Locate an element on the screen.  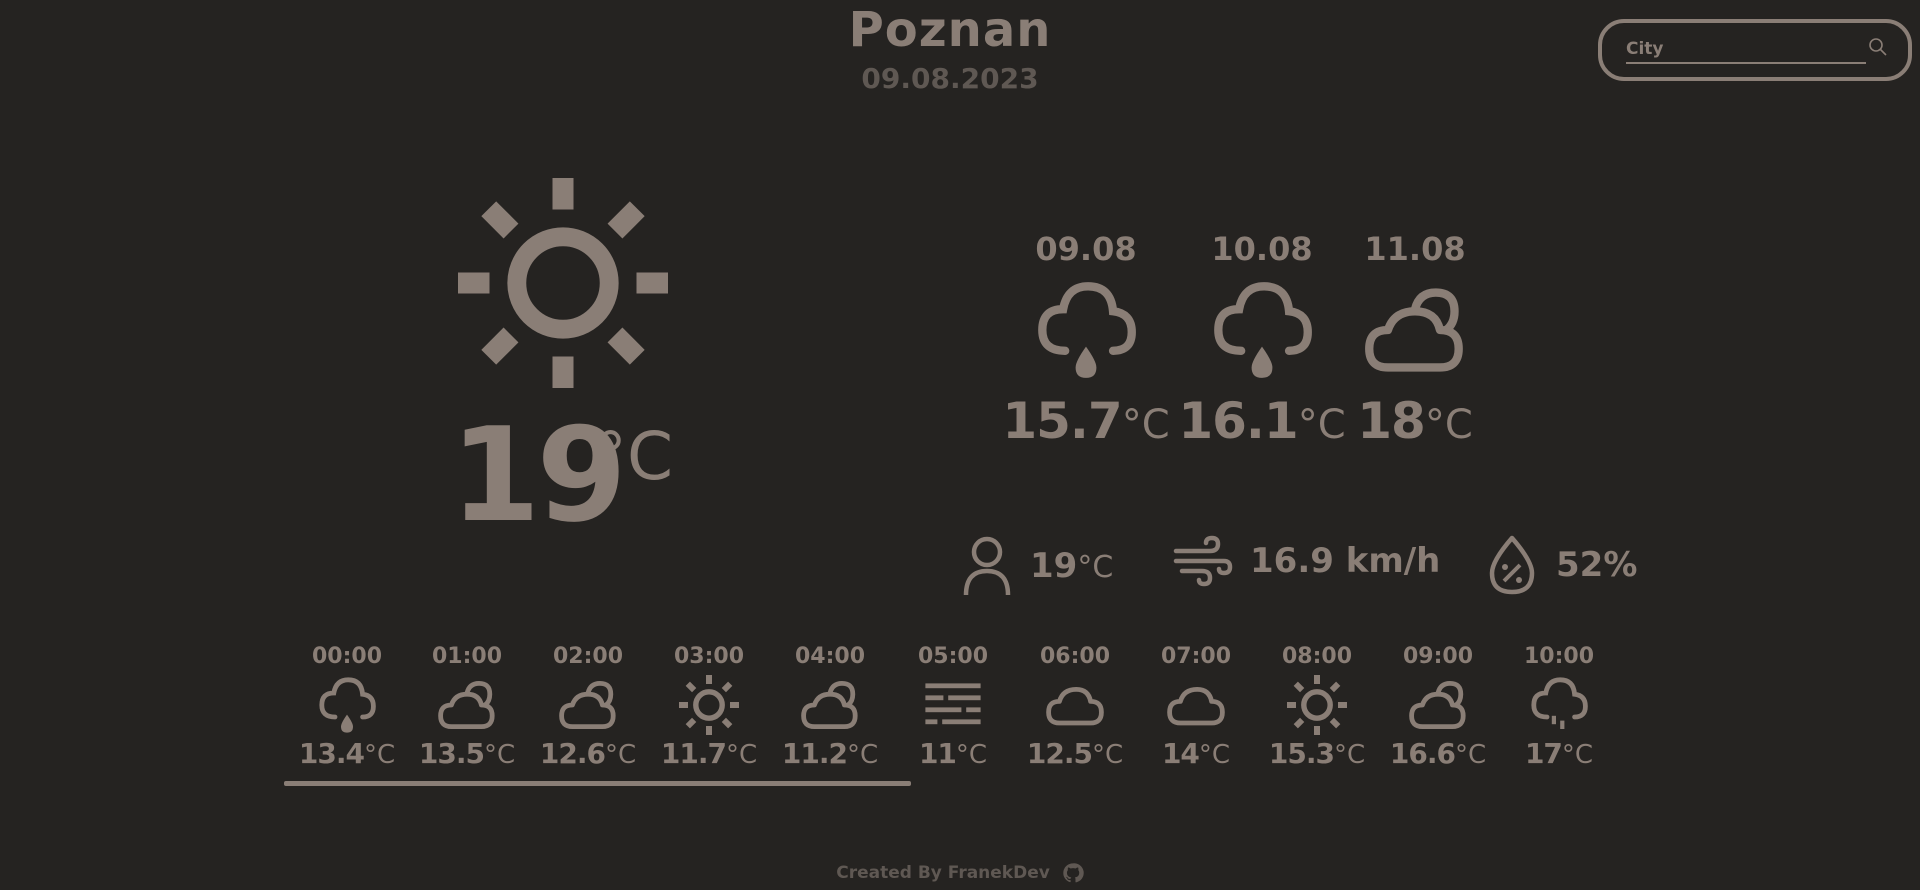
humidity-drop-icon is located at coordinates (1512, 565).